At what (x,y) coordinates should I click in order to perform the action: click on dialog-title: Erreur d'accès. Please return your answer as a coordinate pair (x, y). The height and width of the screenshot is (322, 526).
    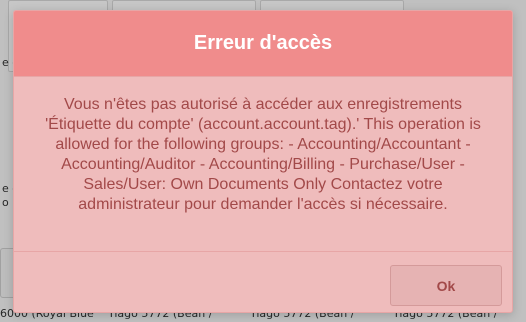
    Looking at the image, I should click on (263, 43).